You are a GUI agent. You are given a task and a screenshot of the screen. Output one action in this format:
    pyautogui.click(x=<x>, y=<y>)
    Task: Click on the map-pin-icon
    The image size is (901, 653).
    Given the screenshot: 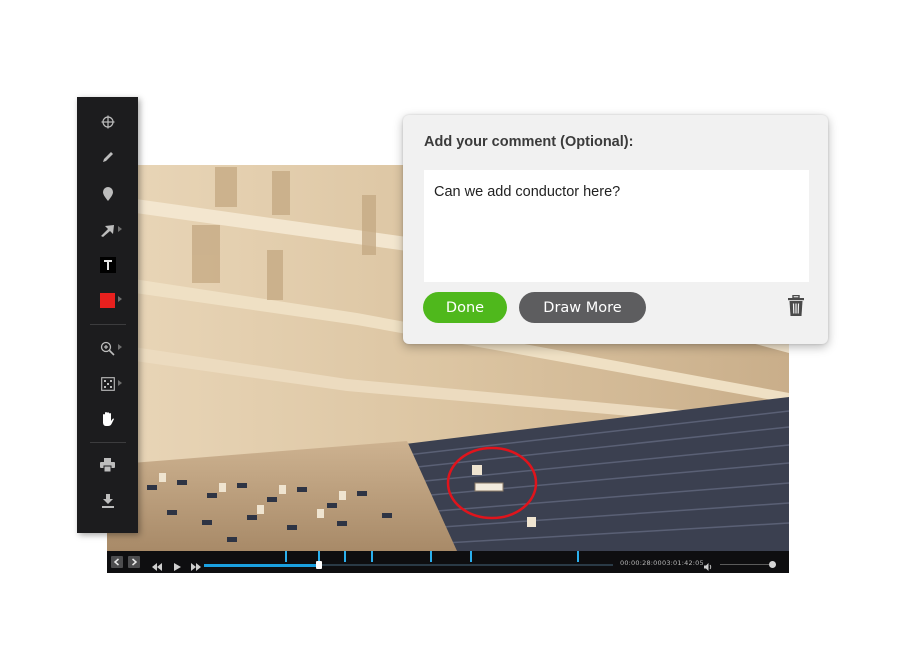 What is the action you would take?
    pyautogui.click(x=107, y=194)
    